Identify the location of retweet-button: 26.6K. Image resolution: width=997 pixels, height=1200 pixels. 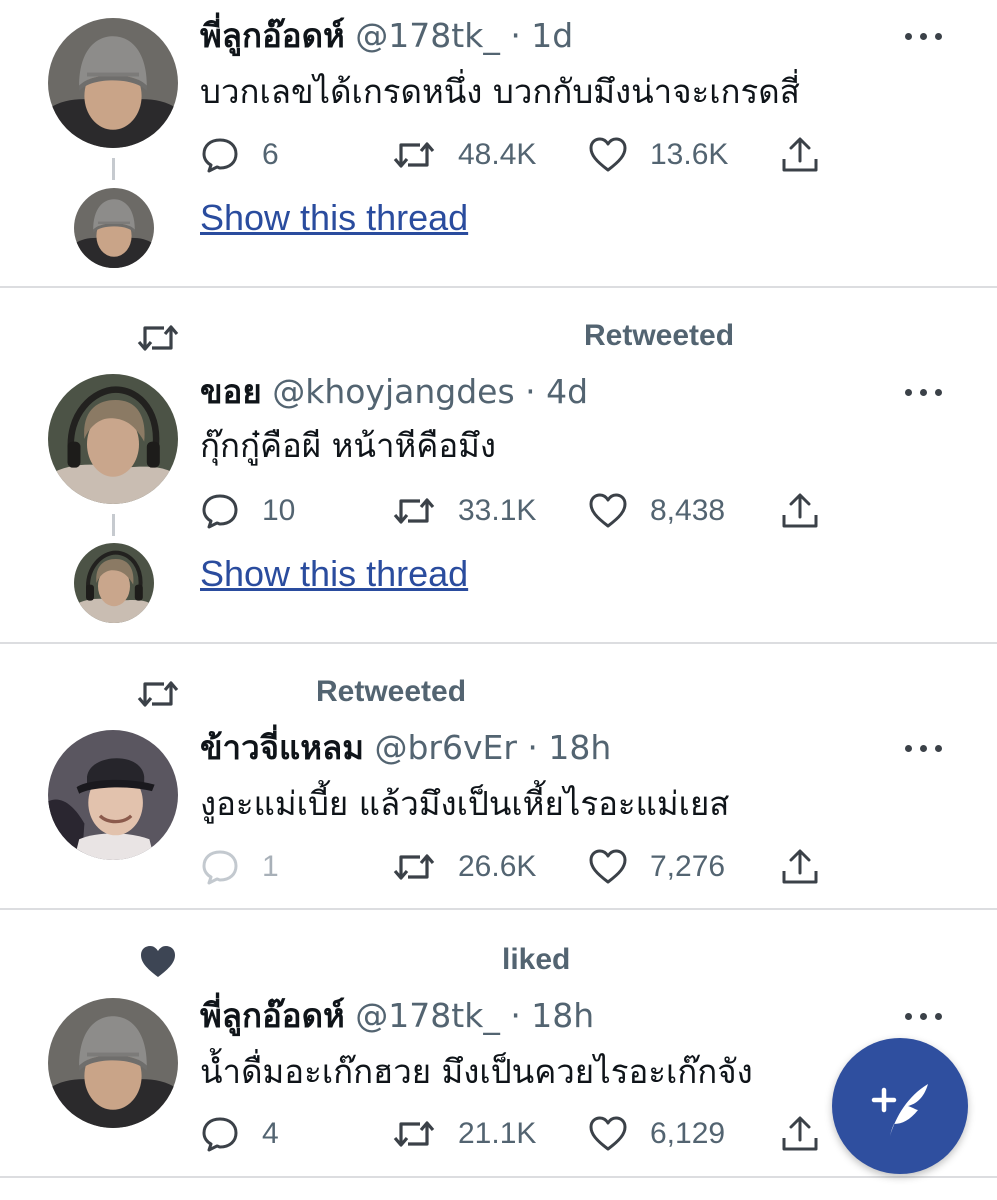
(464, 867).